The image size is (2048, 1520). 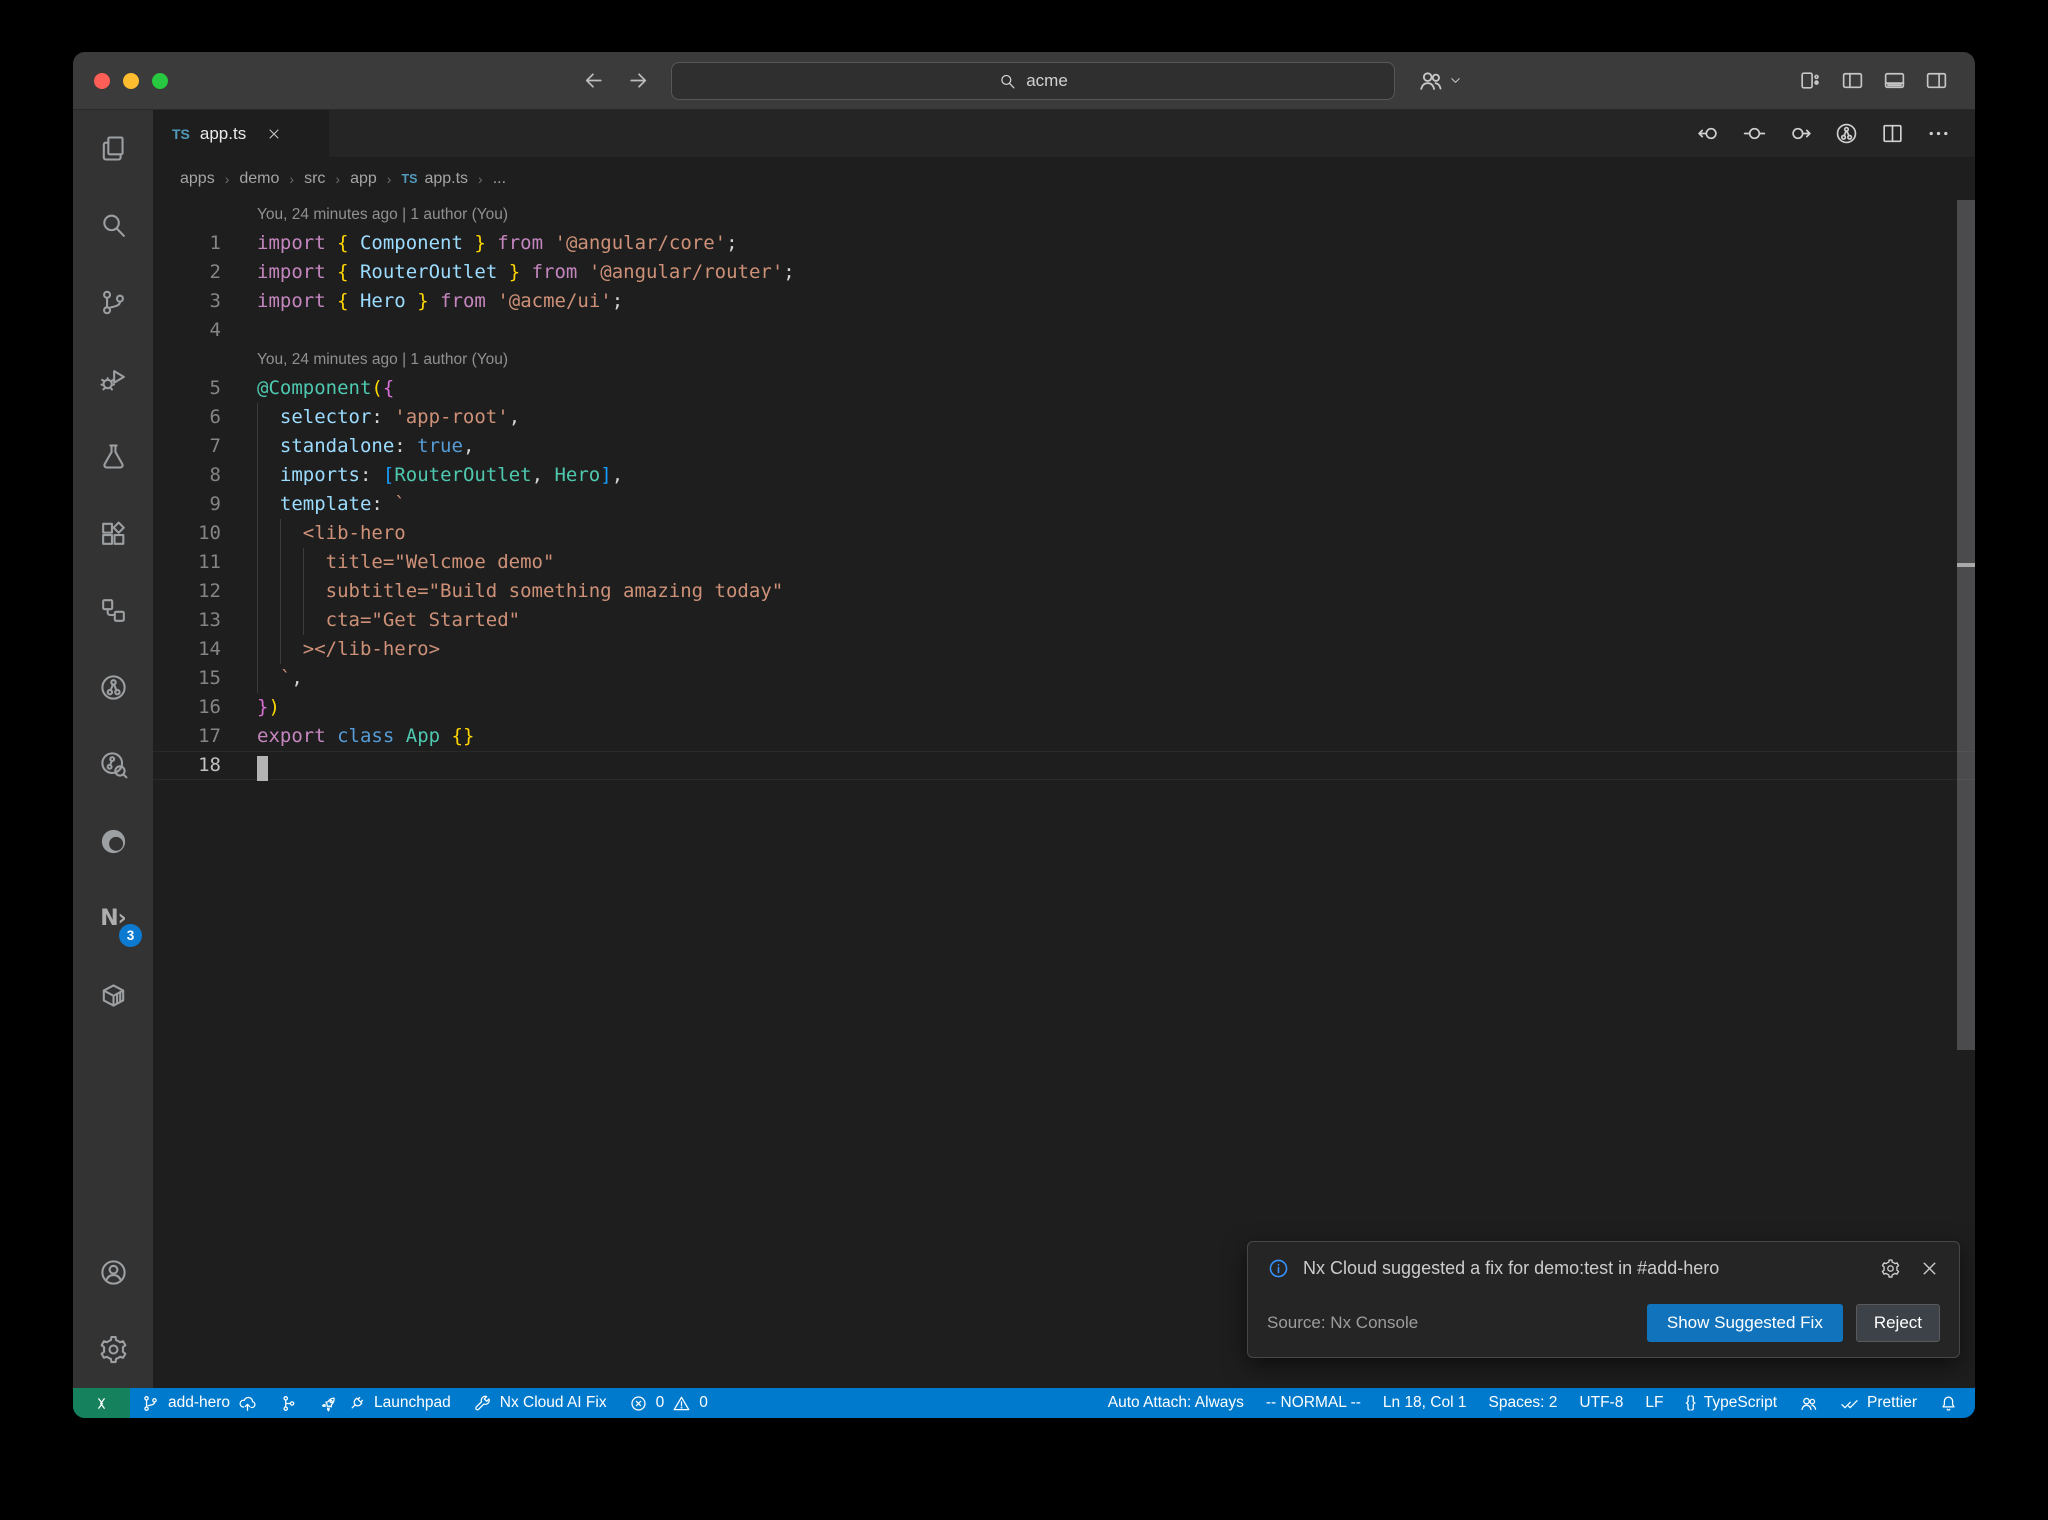 What do you see at coordinates (1929, 1268) in the screenshot?
I see `notification-close-icon` at bounding box center [1929, 1268].